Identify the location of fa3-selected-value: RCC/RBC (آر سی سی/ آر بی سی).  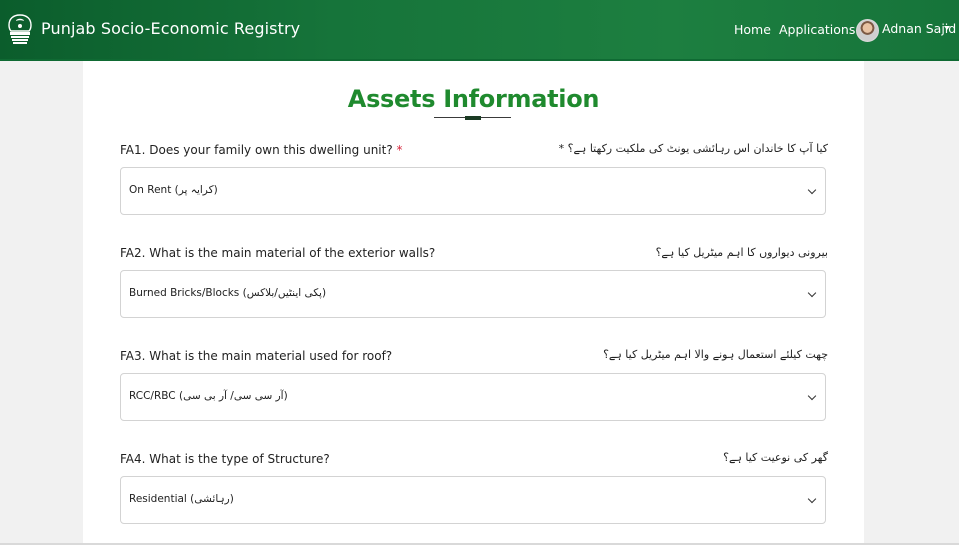
(208, 396).